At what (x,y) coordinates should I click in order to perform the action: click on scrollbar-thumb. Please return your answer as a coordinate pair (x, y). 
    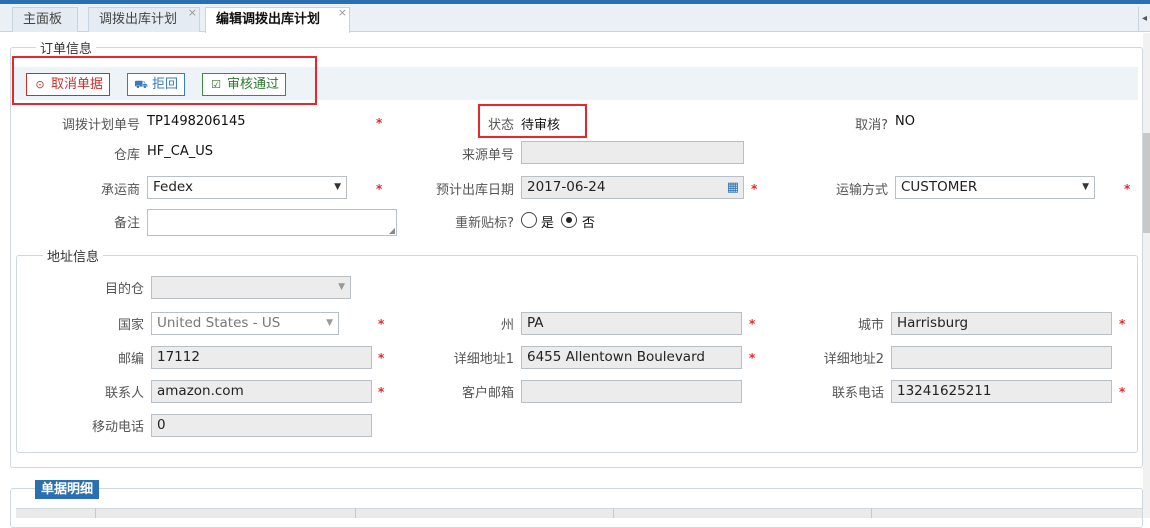
    Looking at the image, I should click on (1146, 183).